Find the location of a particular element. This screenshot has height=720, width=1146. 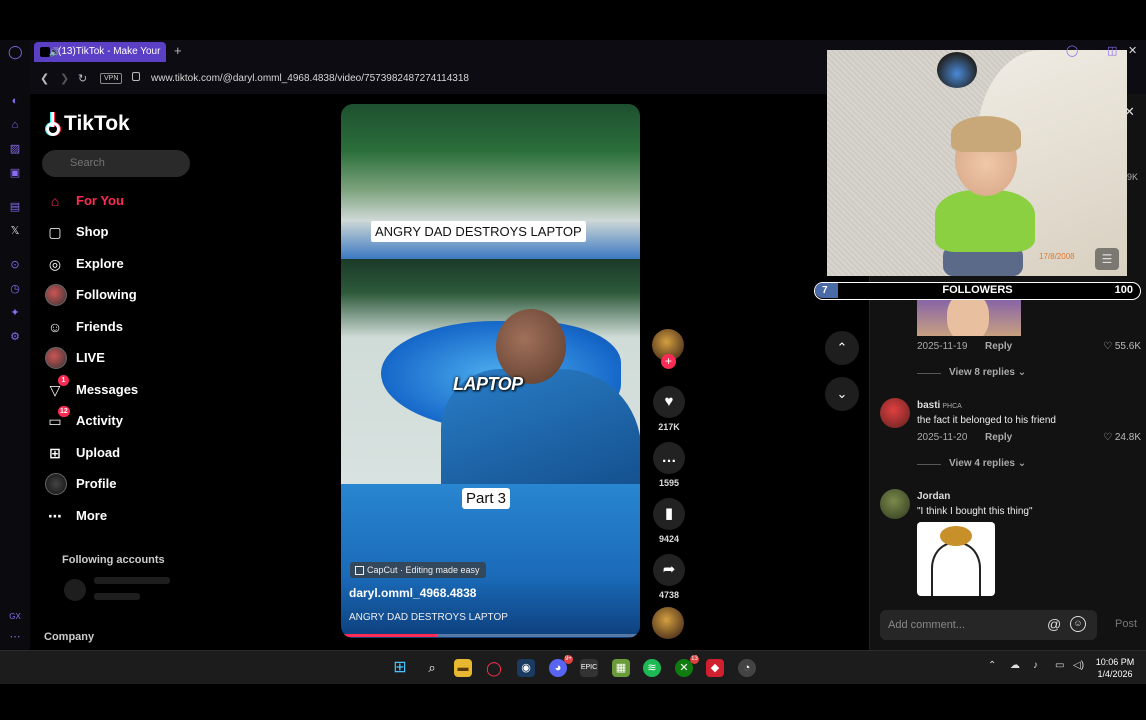

extensions-icon: ✦ is located at coordinates (15, 313).